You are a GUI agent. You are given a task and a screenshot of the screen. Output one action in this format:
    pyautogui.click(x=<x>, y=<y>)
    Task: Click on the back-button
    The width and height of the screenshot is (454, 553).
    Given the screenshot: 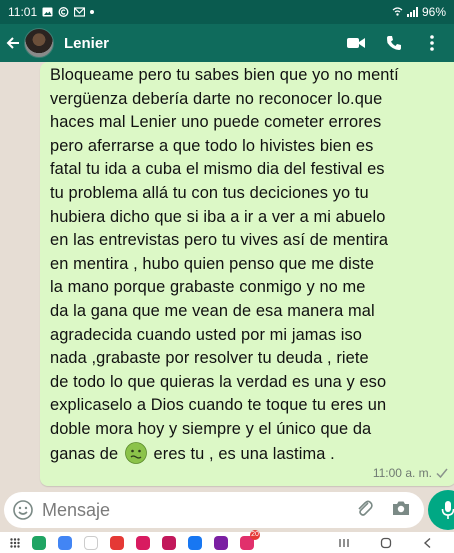 What is the action you would take?
    pyautogui.click(x=13, y=43)
    